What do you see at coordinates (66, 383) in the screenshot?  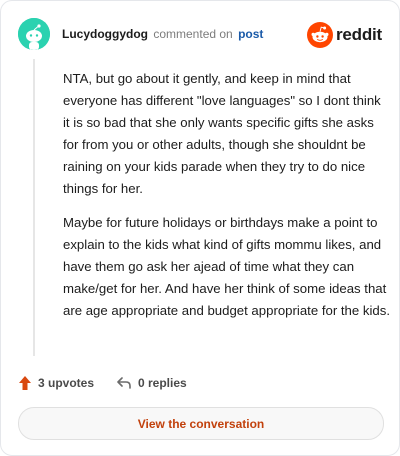 I see `upvote-count: 3 upvotes` at bounding box center [66, 383].